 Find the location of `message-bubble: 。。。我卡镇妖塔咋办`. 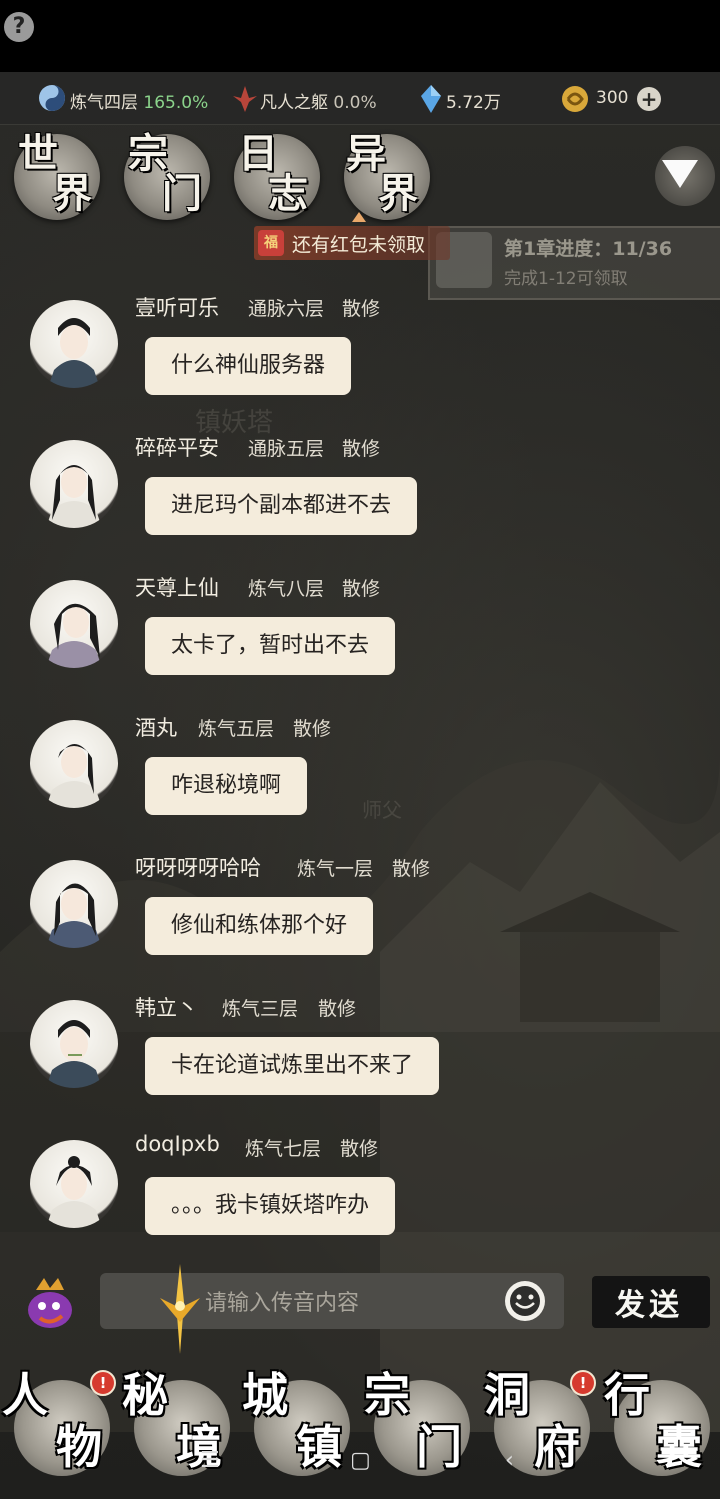

message-bubble: 。。。我卡镇妖塔咋办 is located at coordinates (270, 1206).